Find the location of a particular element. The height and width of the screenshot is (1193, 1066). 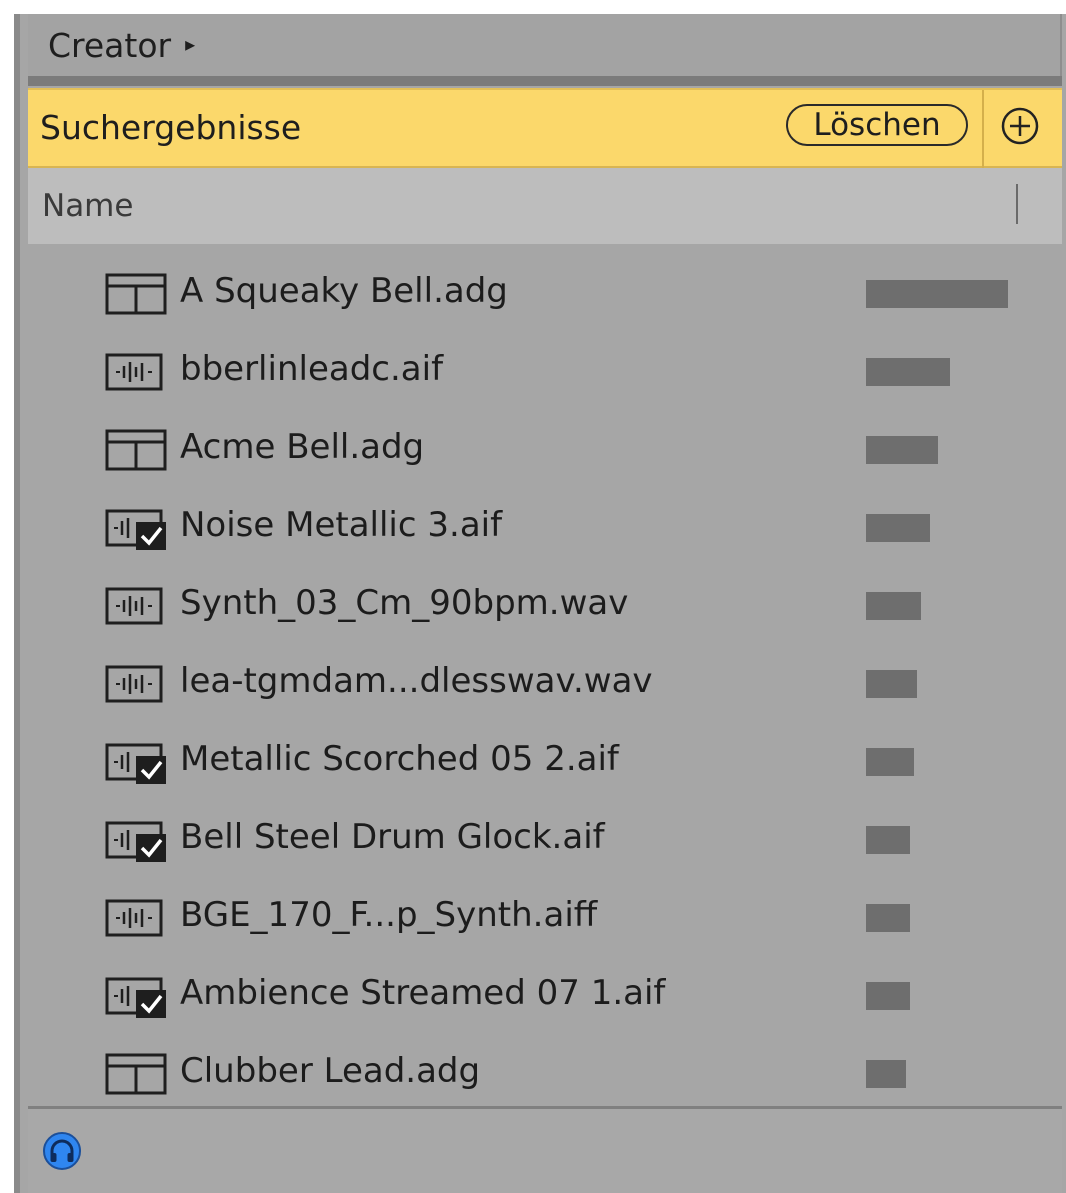

headphones-icon is located at coordinates (62, 1151).